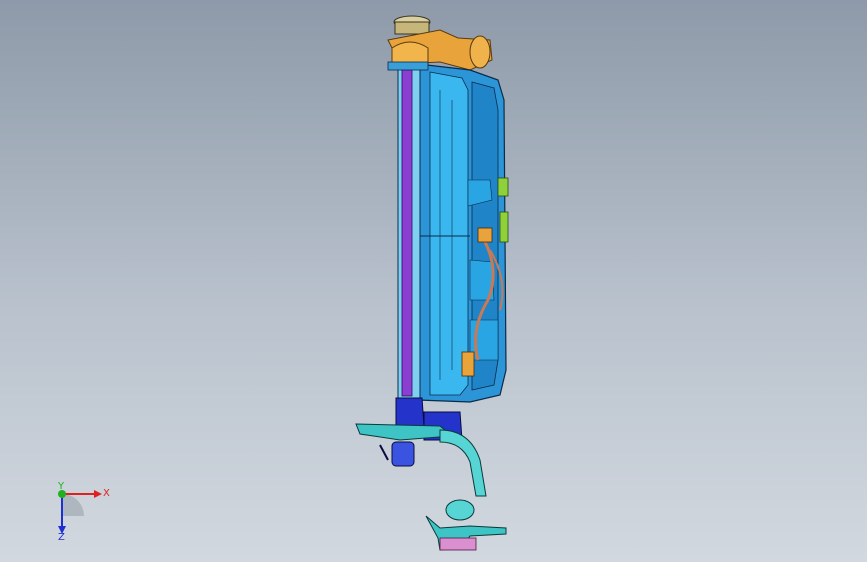 The width and height of the screenshot is (867, 562). Describe the element at coordinates (80, 513) in the screenshot. I see `coordinate-triad: X Y Z` at that location.